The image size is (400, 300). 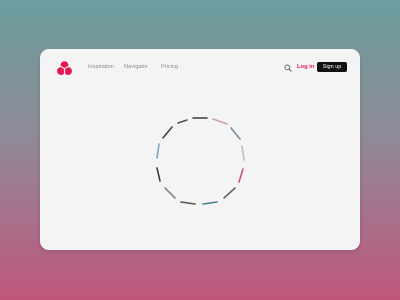 I want to click on nav-link-pricing: Pricing, so click(x=169, y=67).